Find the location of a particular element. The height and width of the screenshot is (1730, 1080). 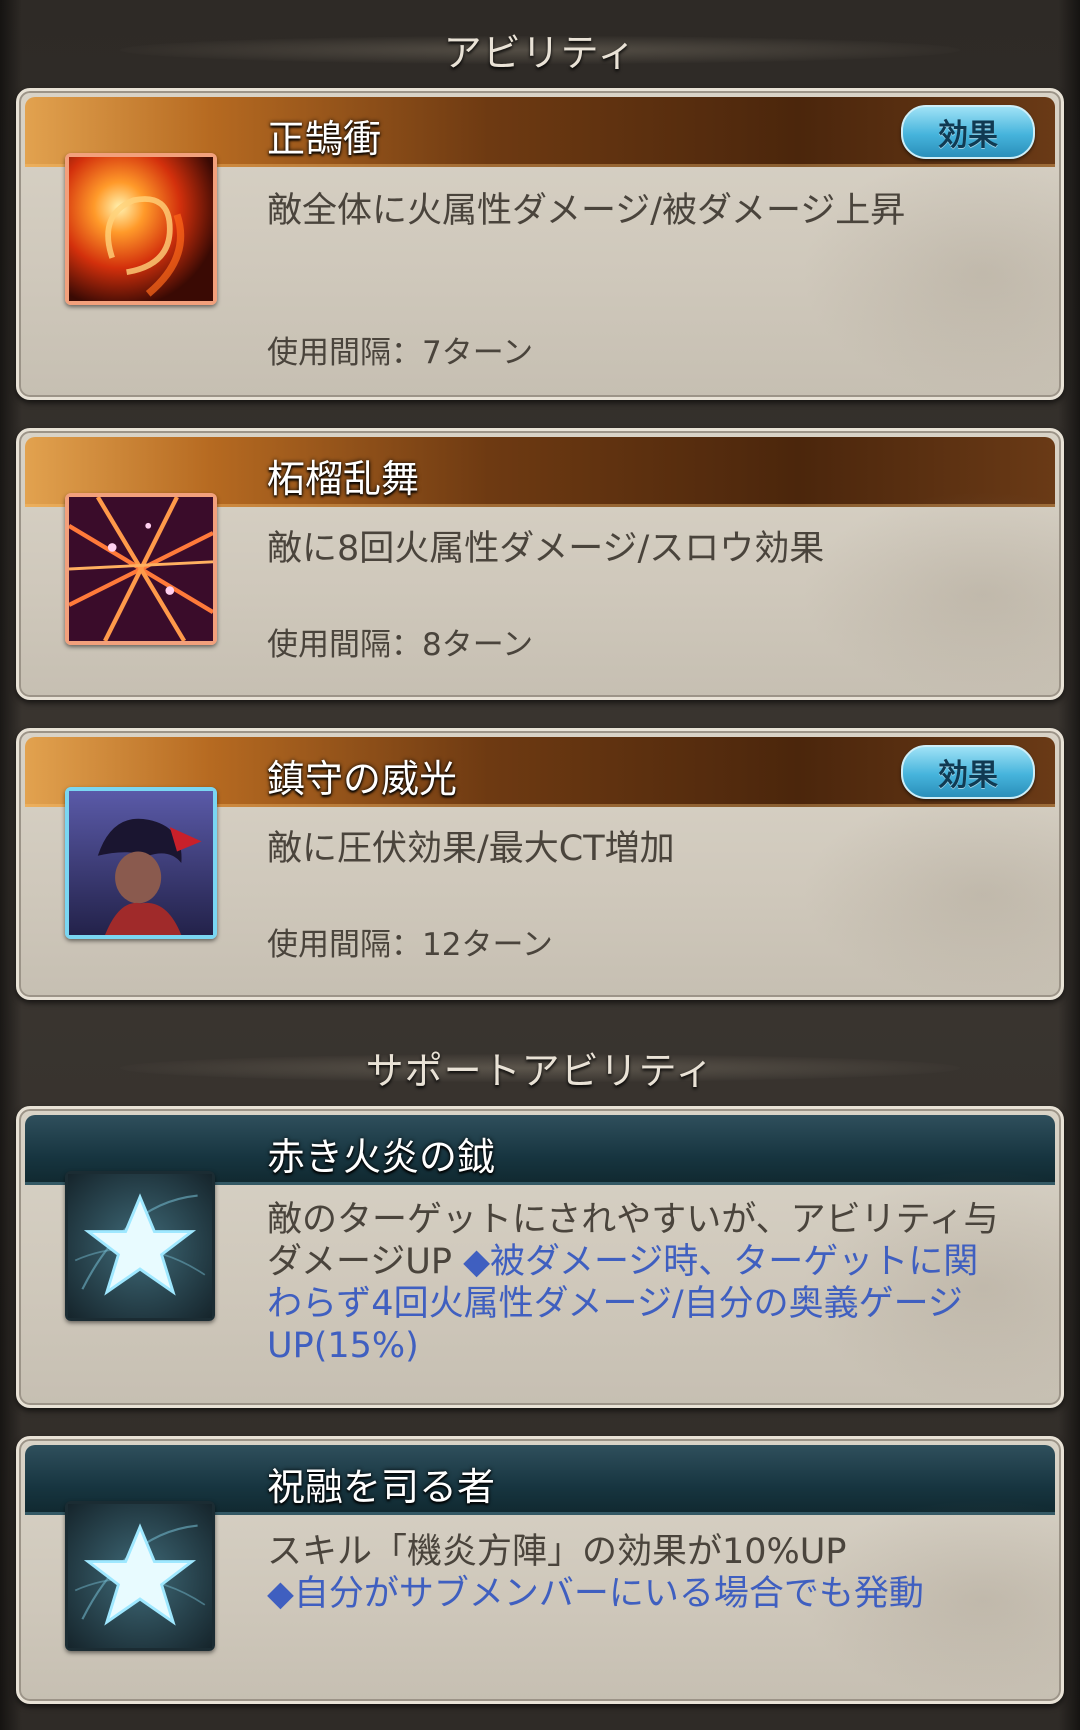

ability-description: 敵に8回火属性ダメージ/スロウ効果 is located at coordinates (546, 549).